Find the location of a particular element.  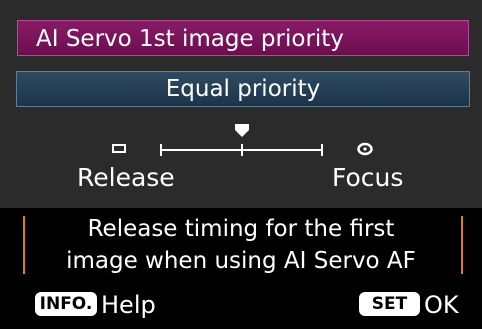

help-label: Help is located at coordinates (128, 305).